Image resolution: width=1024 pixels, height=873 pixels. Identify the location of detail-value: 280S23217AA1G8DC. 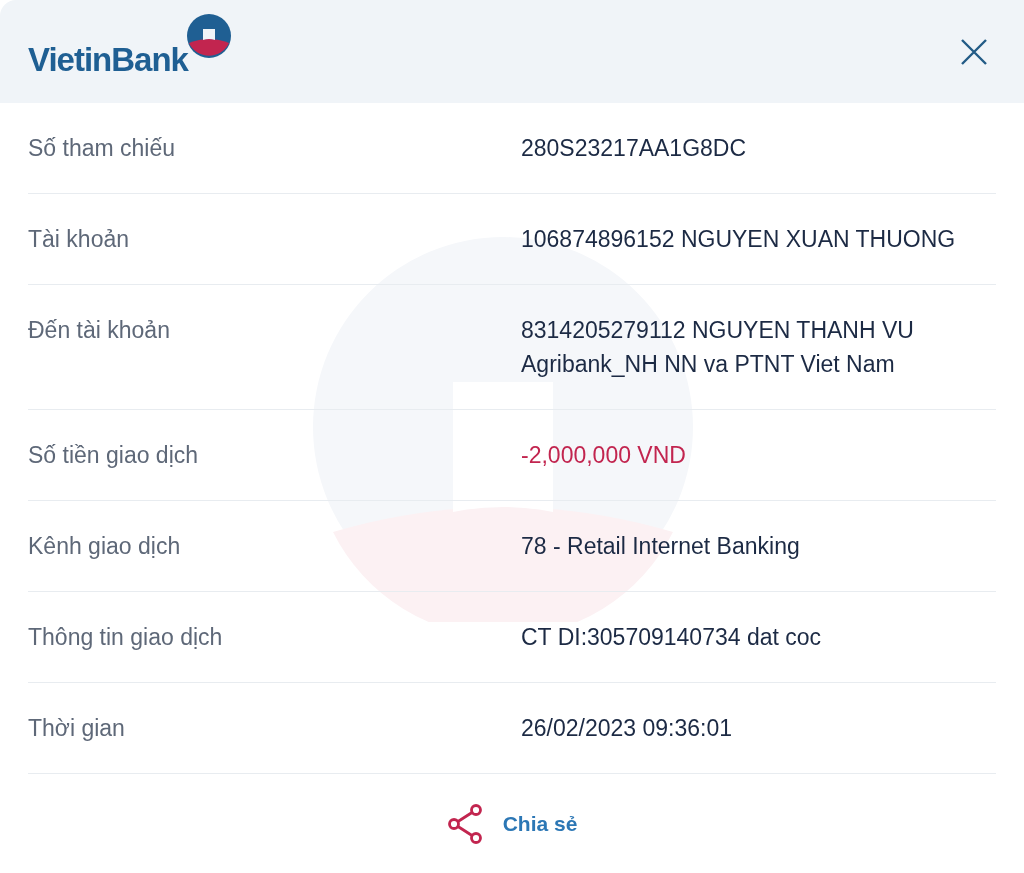
(634, 148).